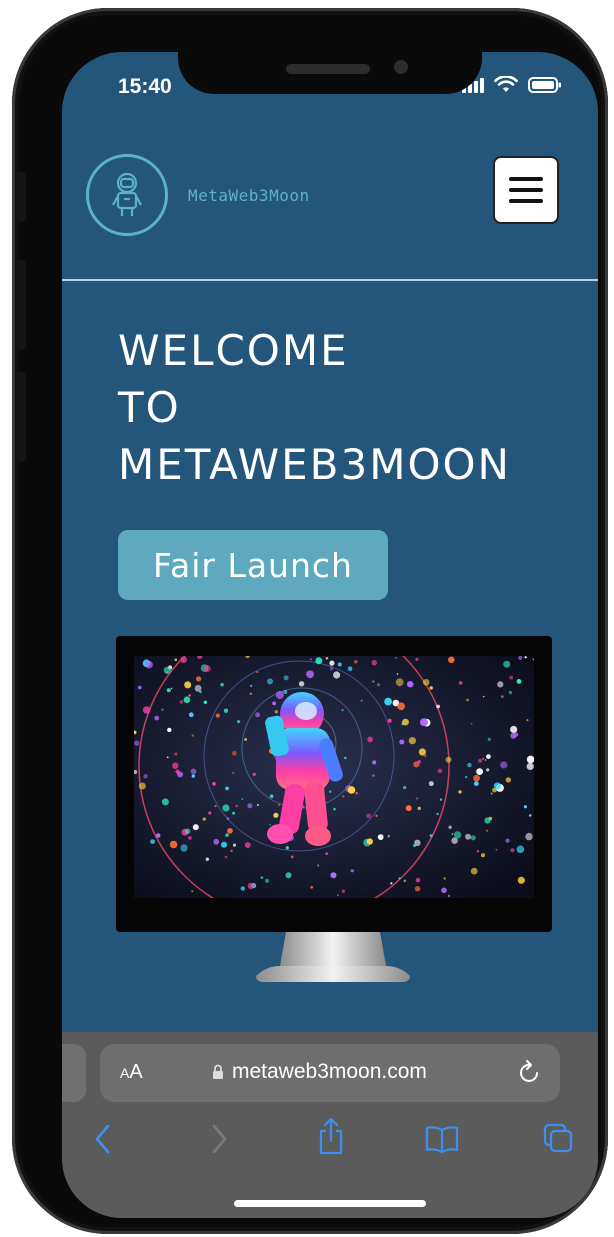 The image size is (614, 1237). What do you see at coordinates (330, 280) in the screenshot?
I see `header-divider` at bounding box center [330, 280].